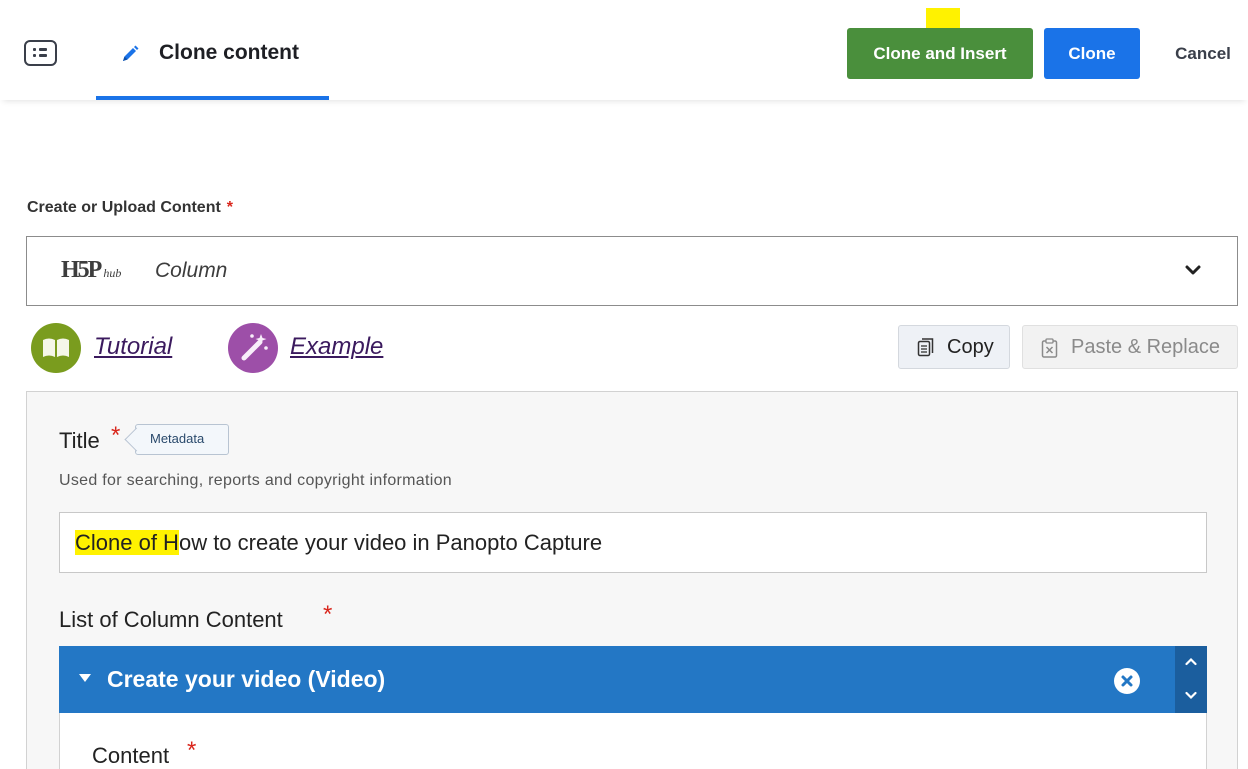  I want to click on h5p-logo-text: H5P, so click(81, 270).